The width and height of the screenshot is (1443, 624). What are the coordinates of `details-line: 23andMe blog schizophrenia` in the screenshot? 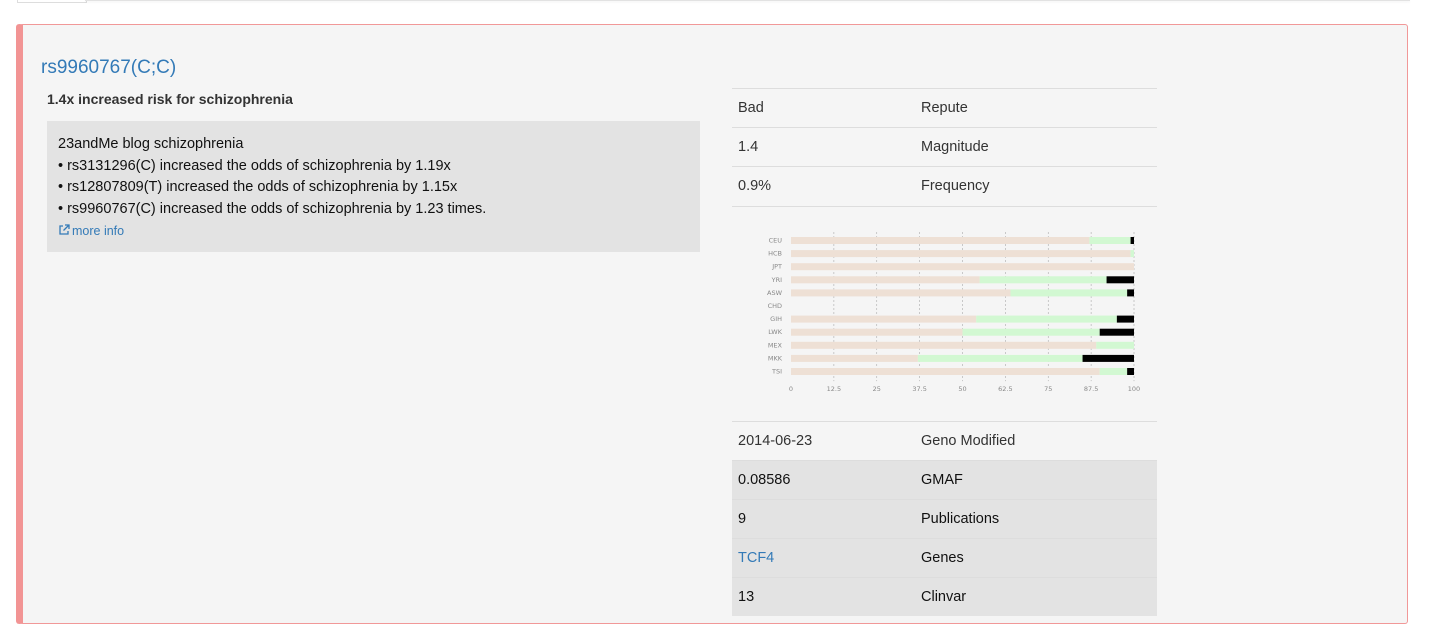 It's located at (151, 144).